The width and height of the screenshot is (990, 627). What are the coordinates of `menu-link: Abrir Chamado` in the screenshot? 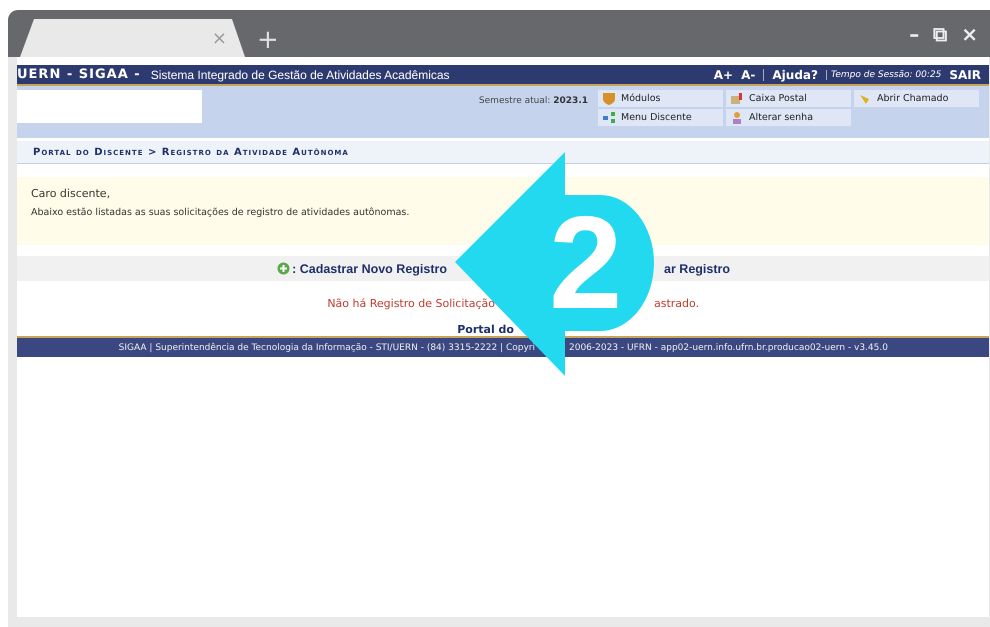 It's located at (916, 98).